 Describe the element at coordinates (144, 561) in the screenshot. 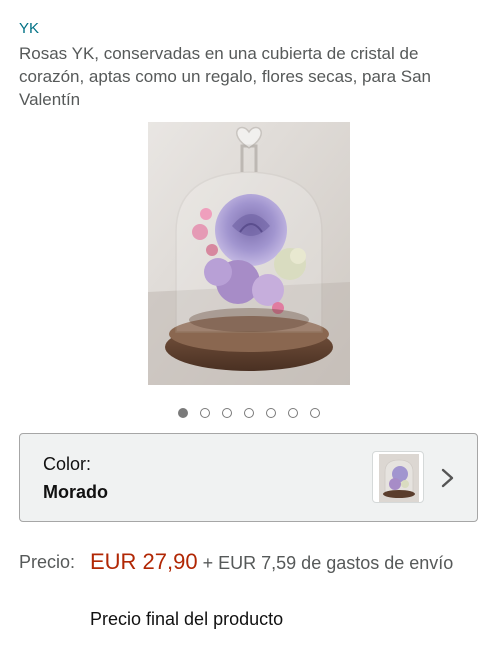

I see `price-amount: EUR 27,90` at that location.